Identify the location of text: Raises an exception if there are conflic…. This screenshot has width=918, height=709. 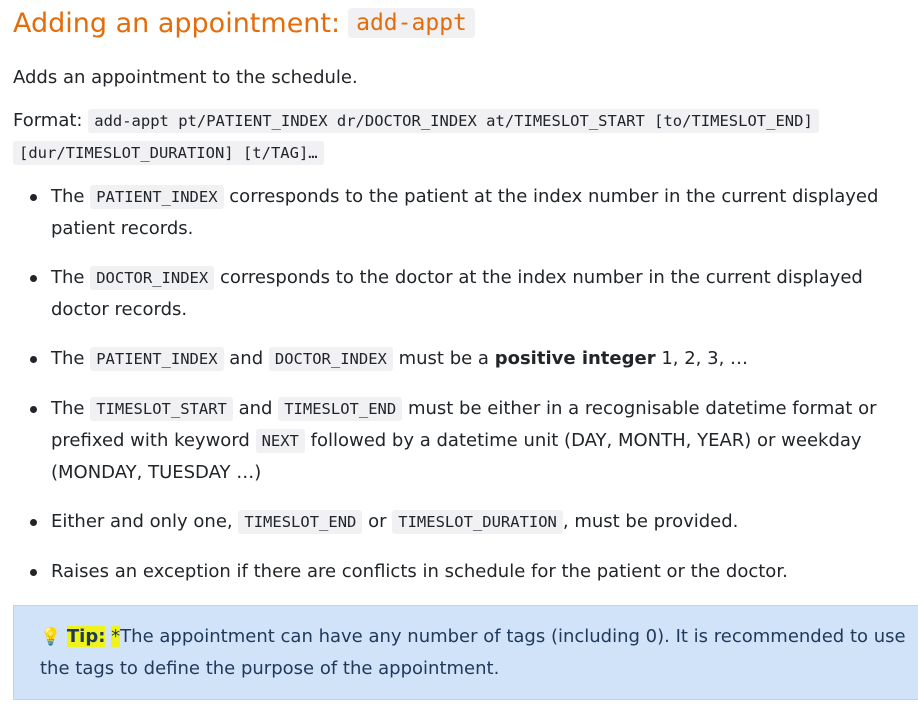
(419, 571).